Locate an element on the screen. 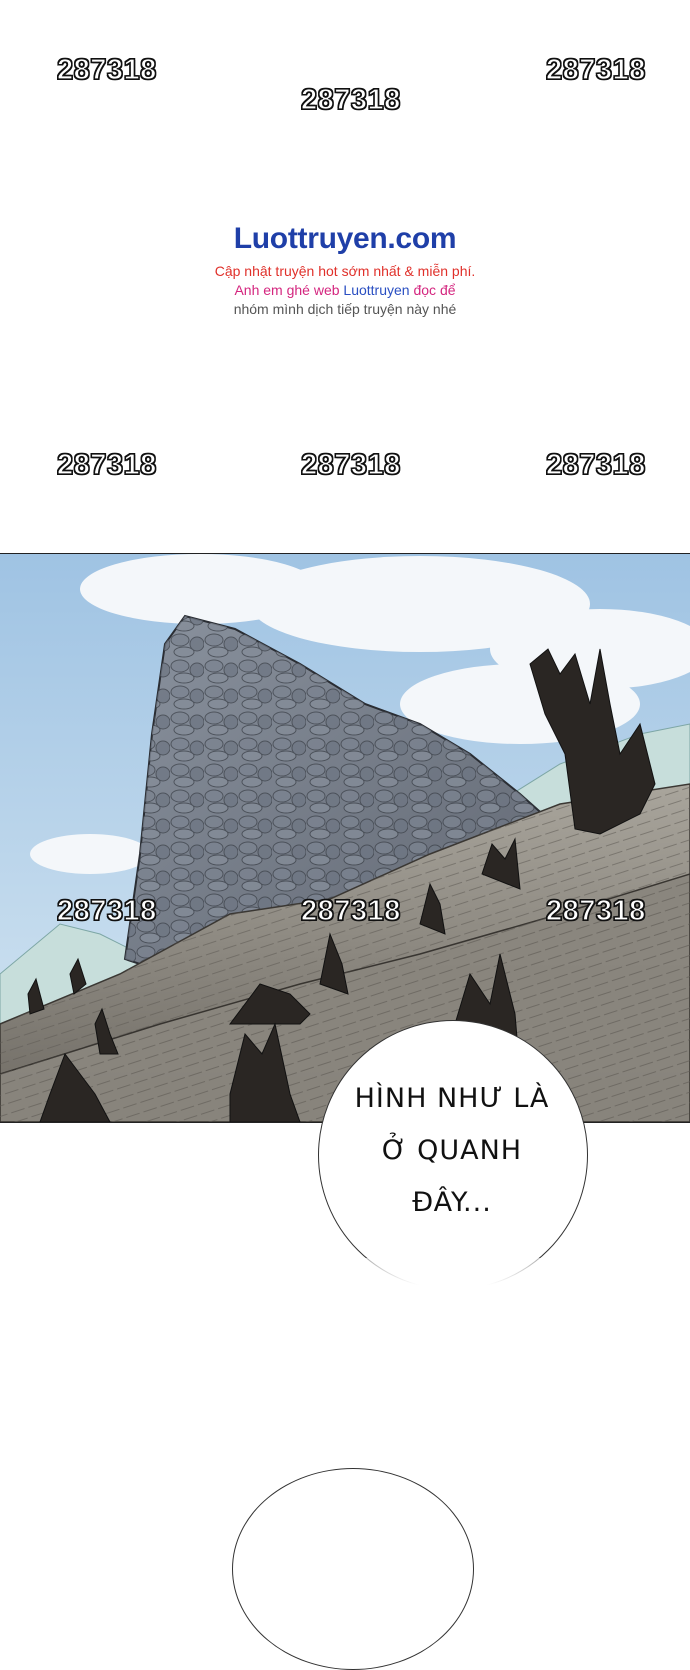 The image size is (690, 1670). banner-invite-suffix: đọc để is located at coordinates (432, 290).